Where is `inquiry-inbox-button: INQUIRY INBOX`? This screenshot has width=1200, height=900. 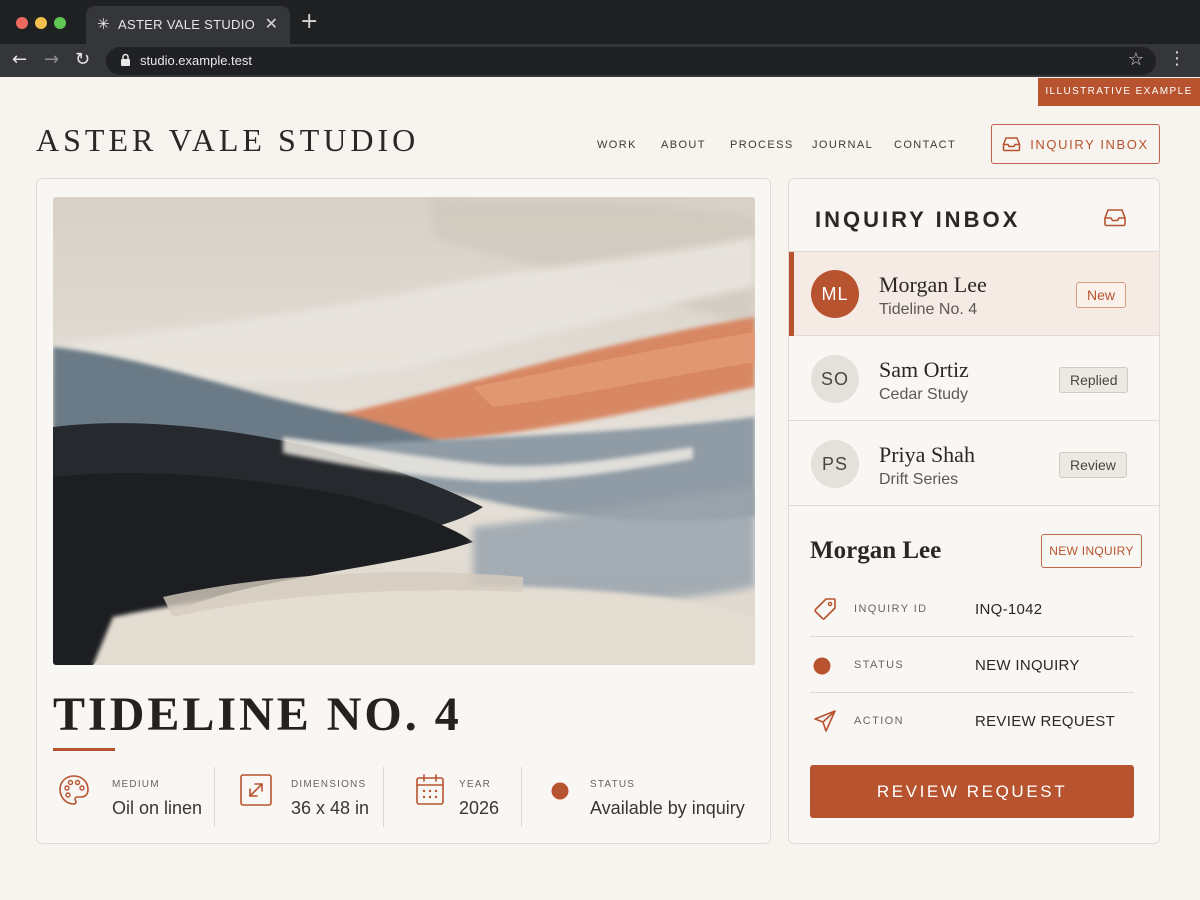
inquiry-inbox-button: INQUIRY INBOX is located at coordinates (1075, 144).